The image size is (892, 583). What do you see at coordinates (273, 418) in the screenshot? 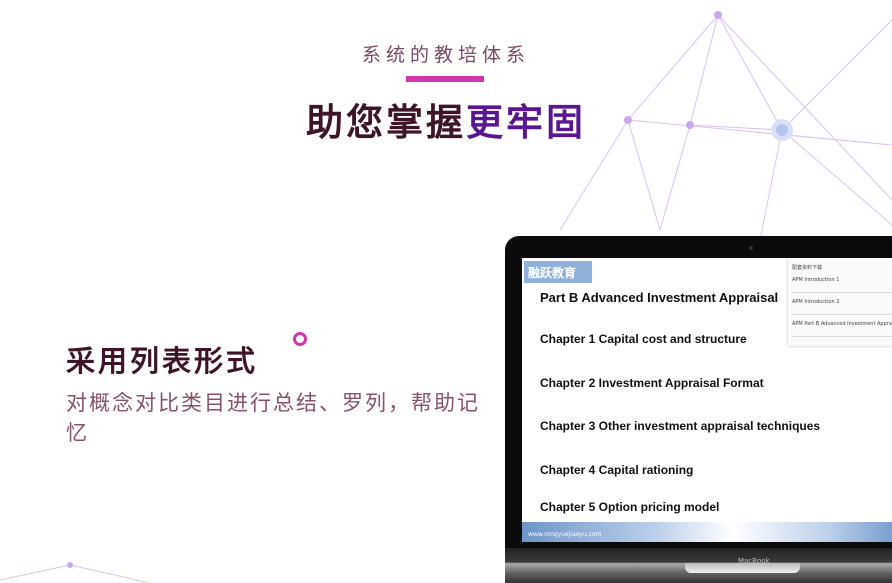
I see `feature-description: 对概念对比类目进行总结、罗列，帮助记忆` at bounding box center [273, 418].